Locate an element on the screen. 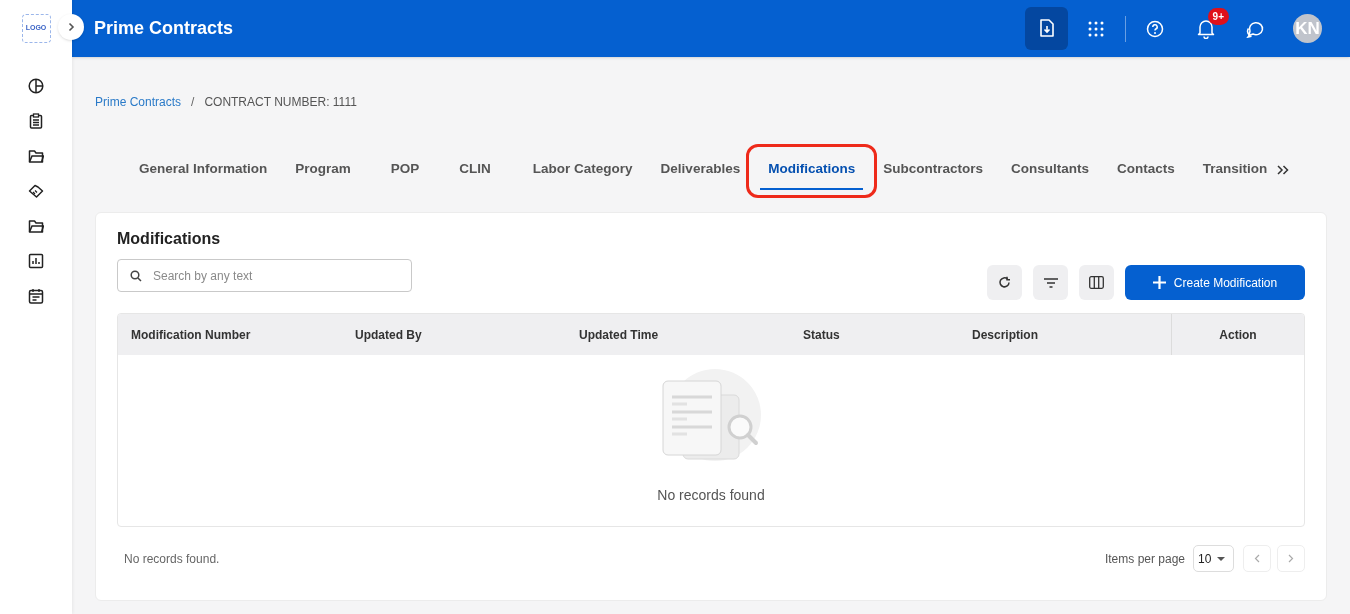 This screenshot has width=1350, height=614. pie-chart-icon is located at coordinates (36, 86).